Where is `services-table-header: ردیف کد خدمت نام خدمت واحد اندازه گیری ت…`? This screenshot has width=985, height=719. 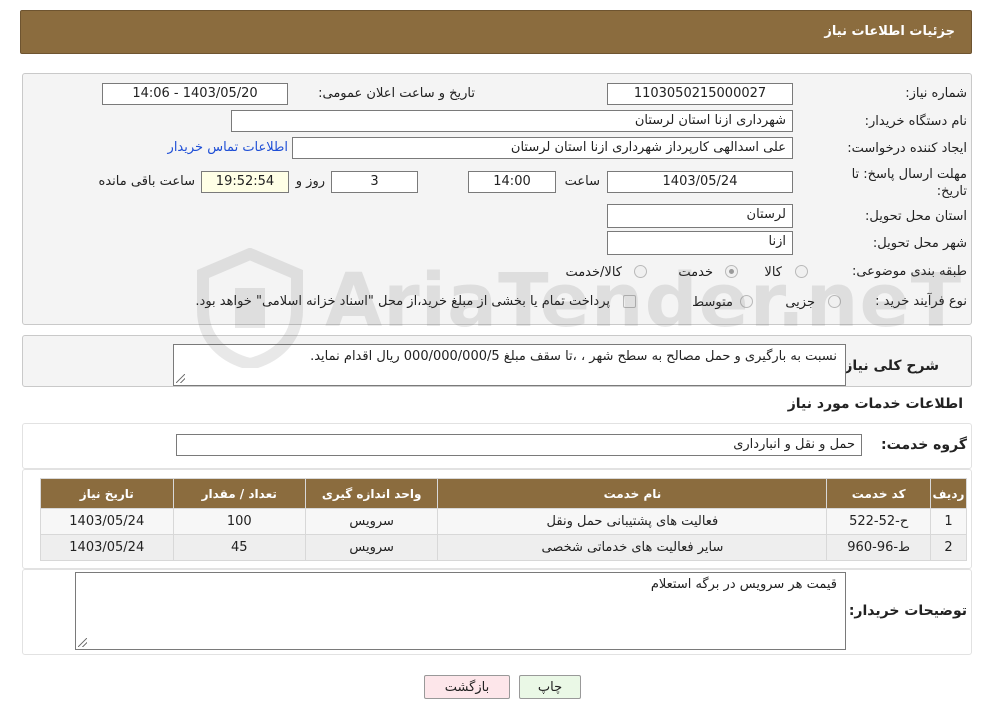
services-table-header: ردیف کد خدمت نام خدمت واحد اندازه گیری ت… is located at coordinates (504, 493).